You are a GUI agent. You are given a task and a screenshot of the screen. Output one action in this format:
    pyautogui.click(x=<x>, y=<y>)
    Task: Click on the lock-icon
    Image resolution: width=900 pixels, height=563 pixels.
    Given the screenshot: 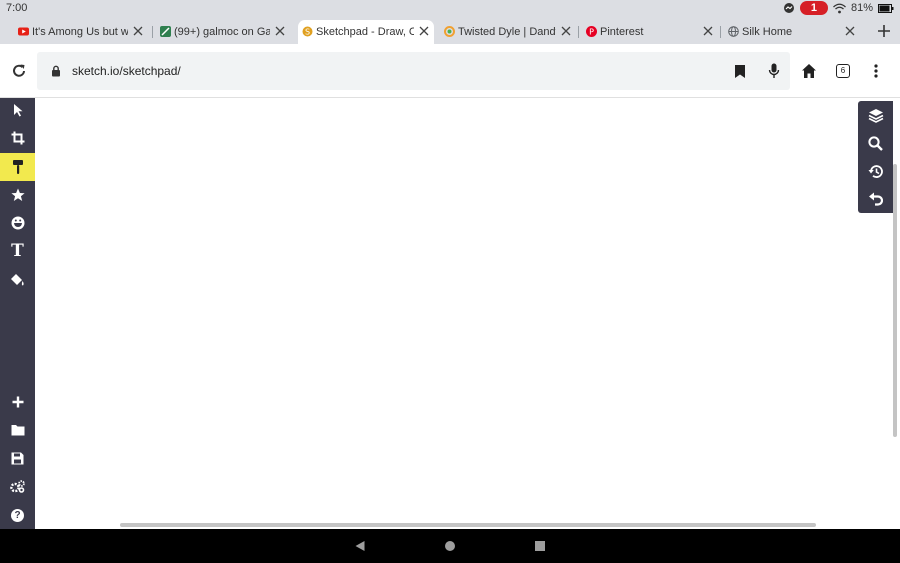 What is the action you would take?
    pyautogui.click(x=56, y=71)
    